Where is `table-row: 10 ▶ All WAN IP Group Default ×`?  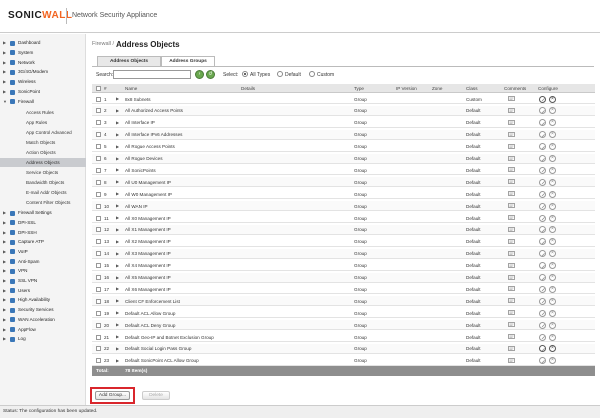 table-row: 10 ▶ All WAN IP Group Default × is located at coordinates (343, 206).